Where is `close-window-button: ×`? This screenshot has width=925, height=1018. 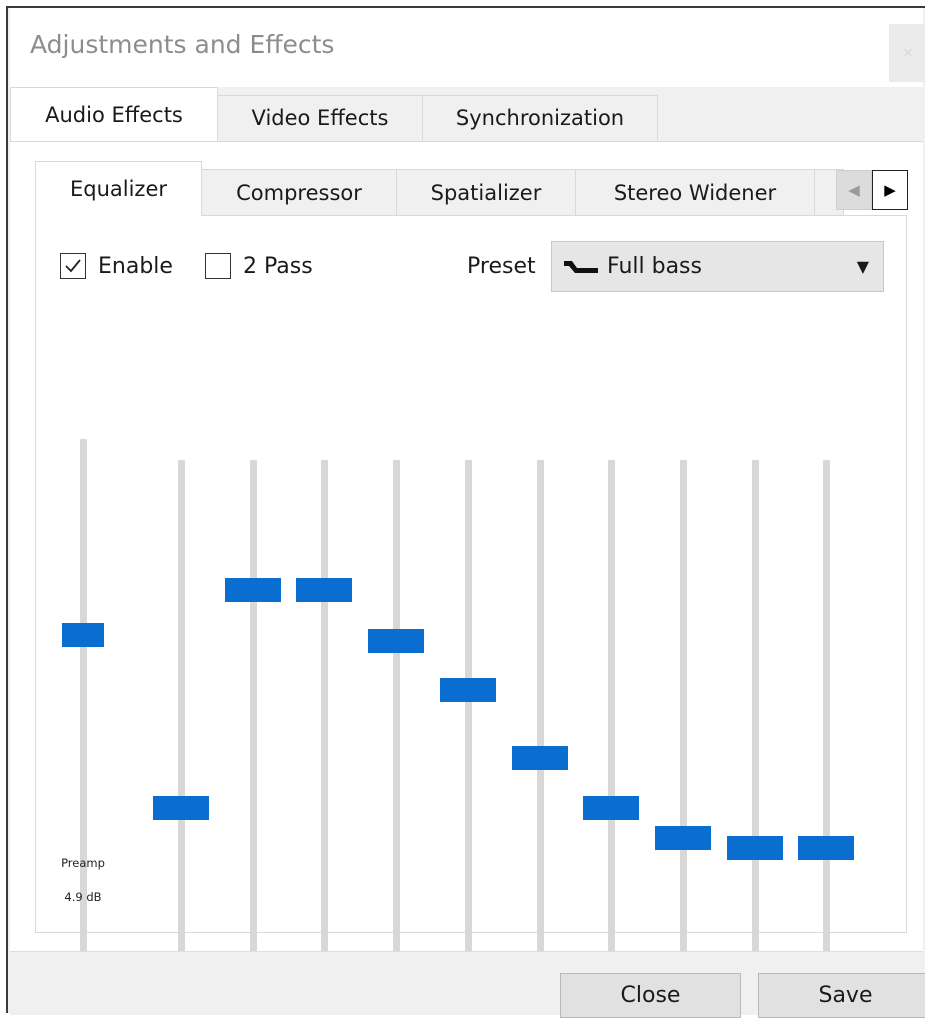 close-window-button: × is located at coordinates (907, 53).